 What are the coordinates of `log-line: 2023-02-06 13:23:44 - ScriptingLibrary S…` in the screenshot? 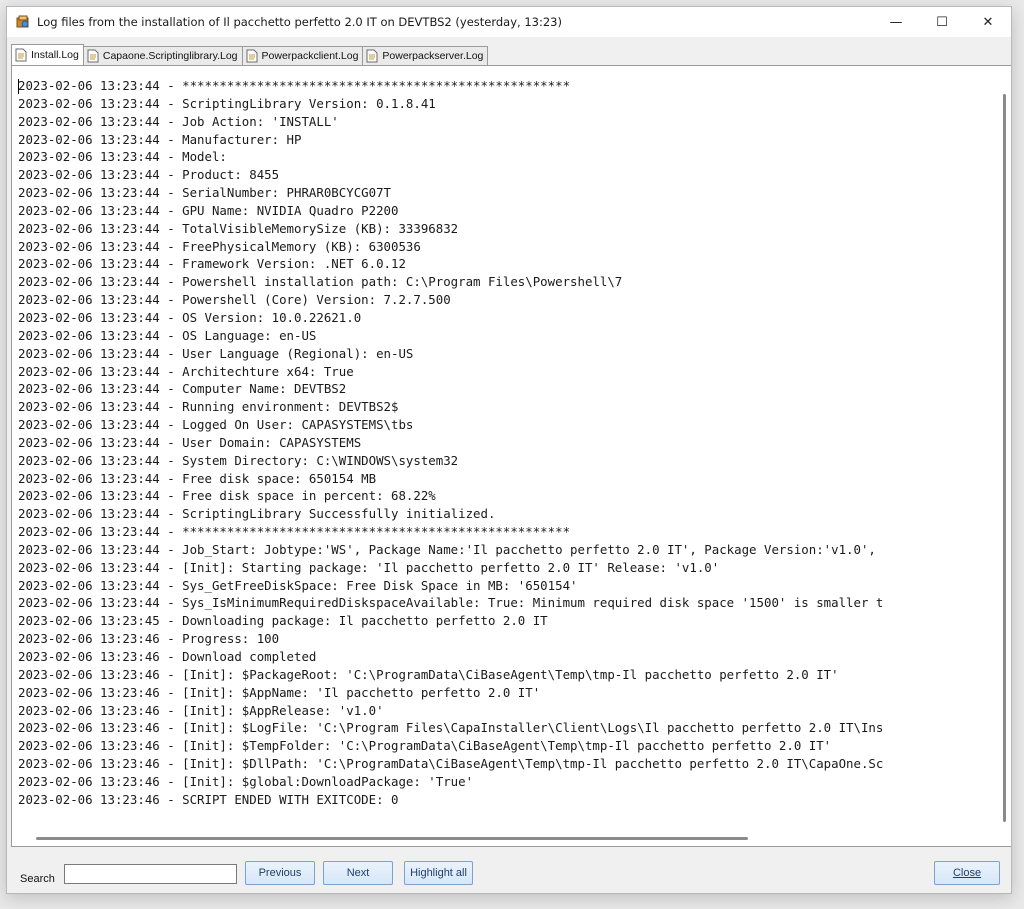 It's located at (257, 514).